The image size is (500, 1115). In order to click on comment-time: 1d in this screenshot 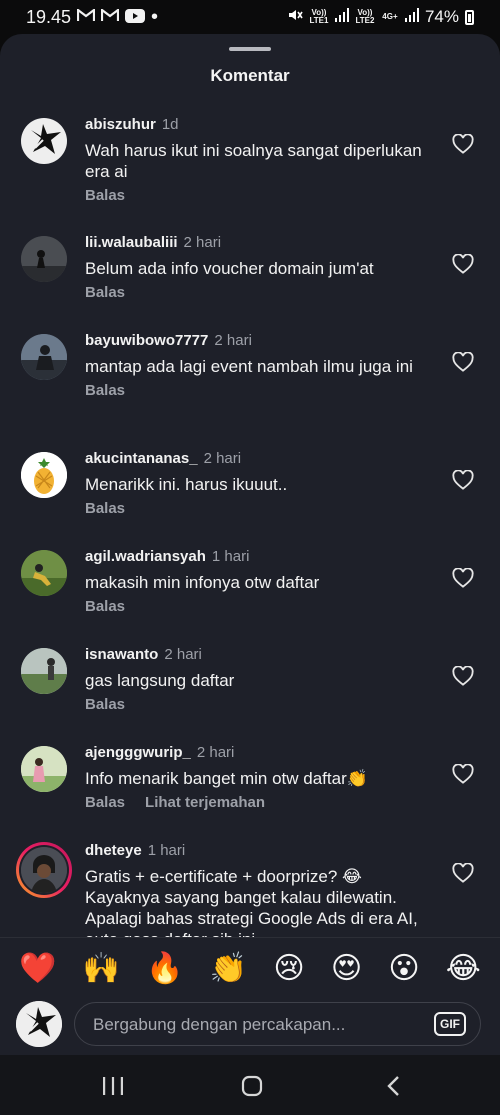, I will do `click(170, 124)`.